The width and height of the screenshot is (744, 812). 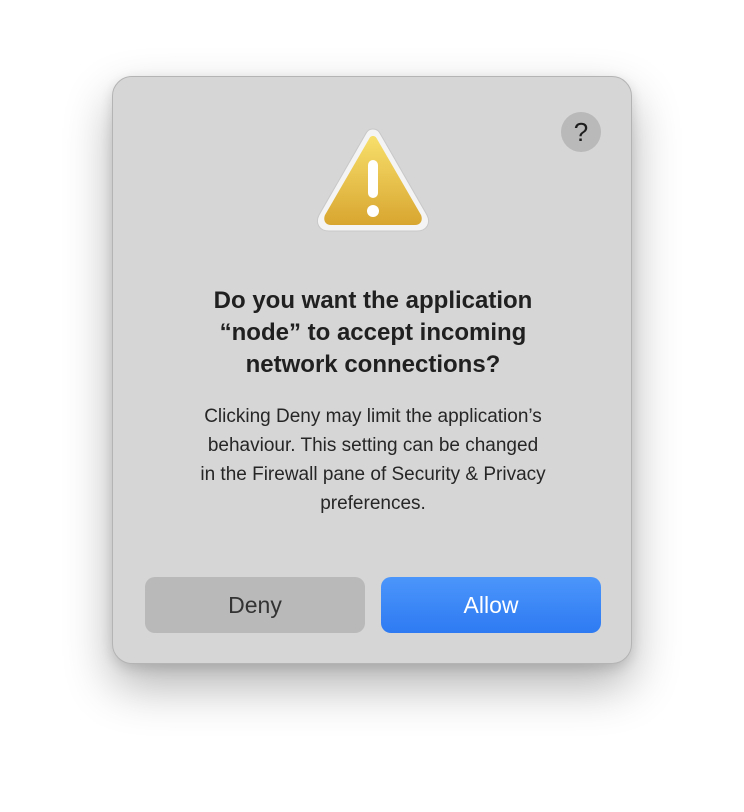 What do you see at coordinates (581, 132) in the screenshot?
I see `help-button: ?` at bounding box center [581, 132].